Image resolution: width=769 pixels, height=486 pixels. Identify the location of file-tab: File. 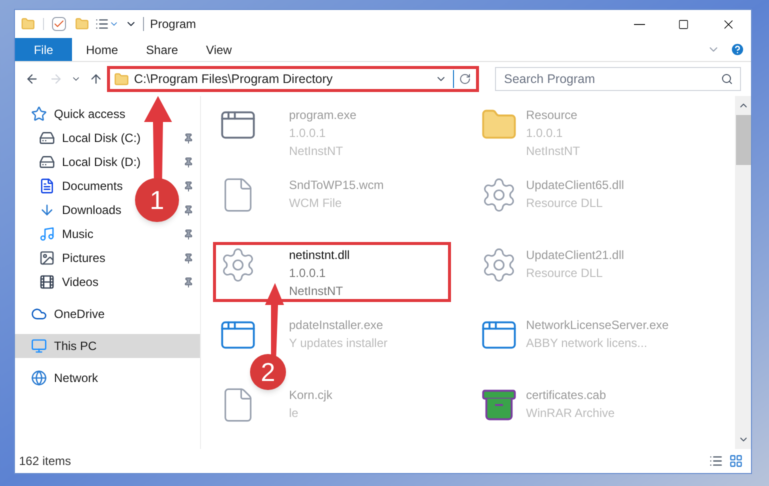
(43, 49).